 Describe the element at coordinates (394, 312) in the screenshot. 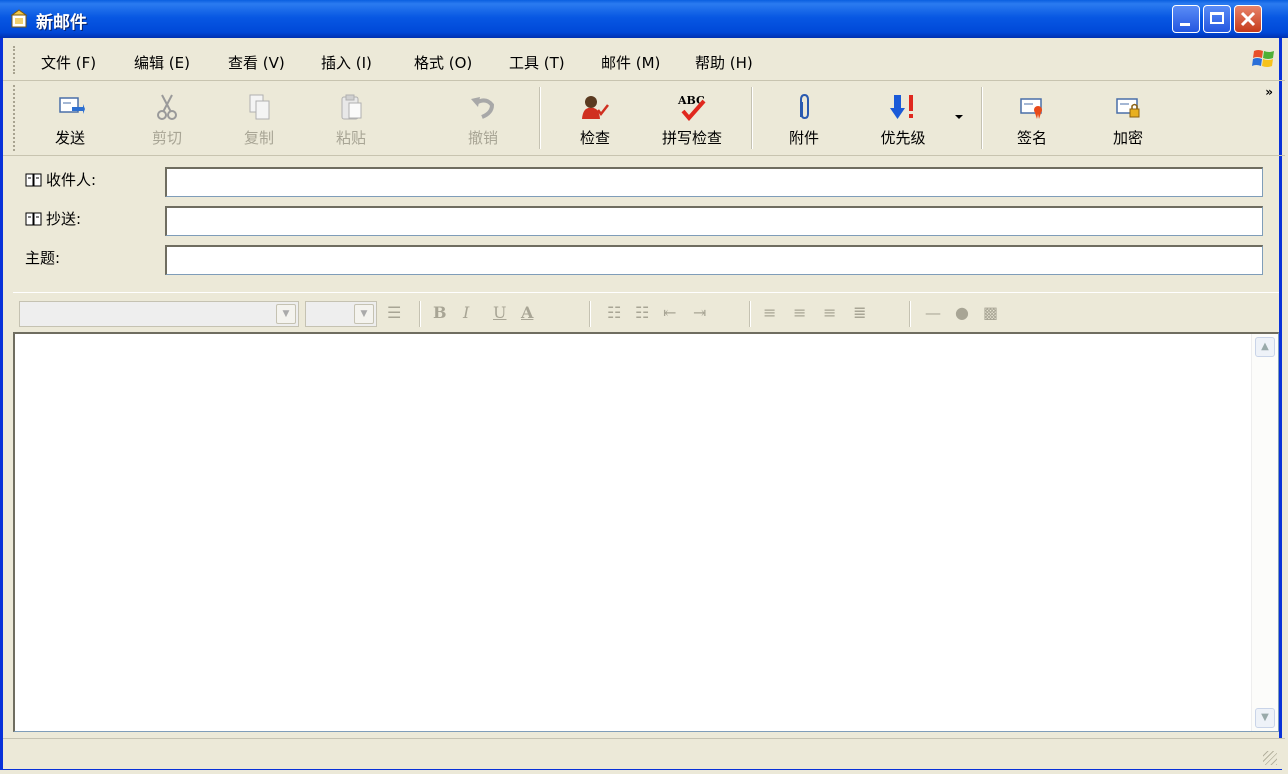

I see `paragraph-style-icon: ☰` at that location.